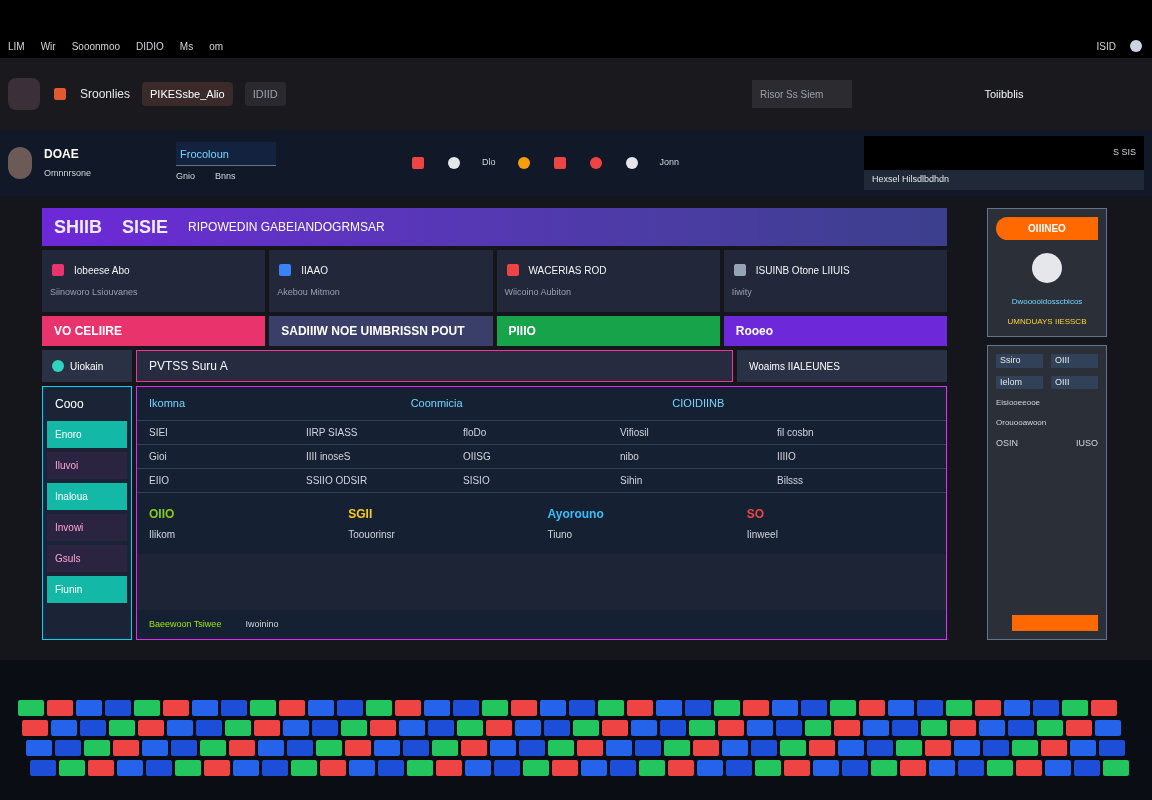 This screenshot has height=800, width=1152. What do you see at coordinates (87, 366) in the screenshot?
I see `strip-text: Uiokain` at bounding box center [87, 366].